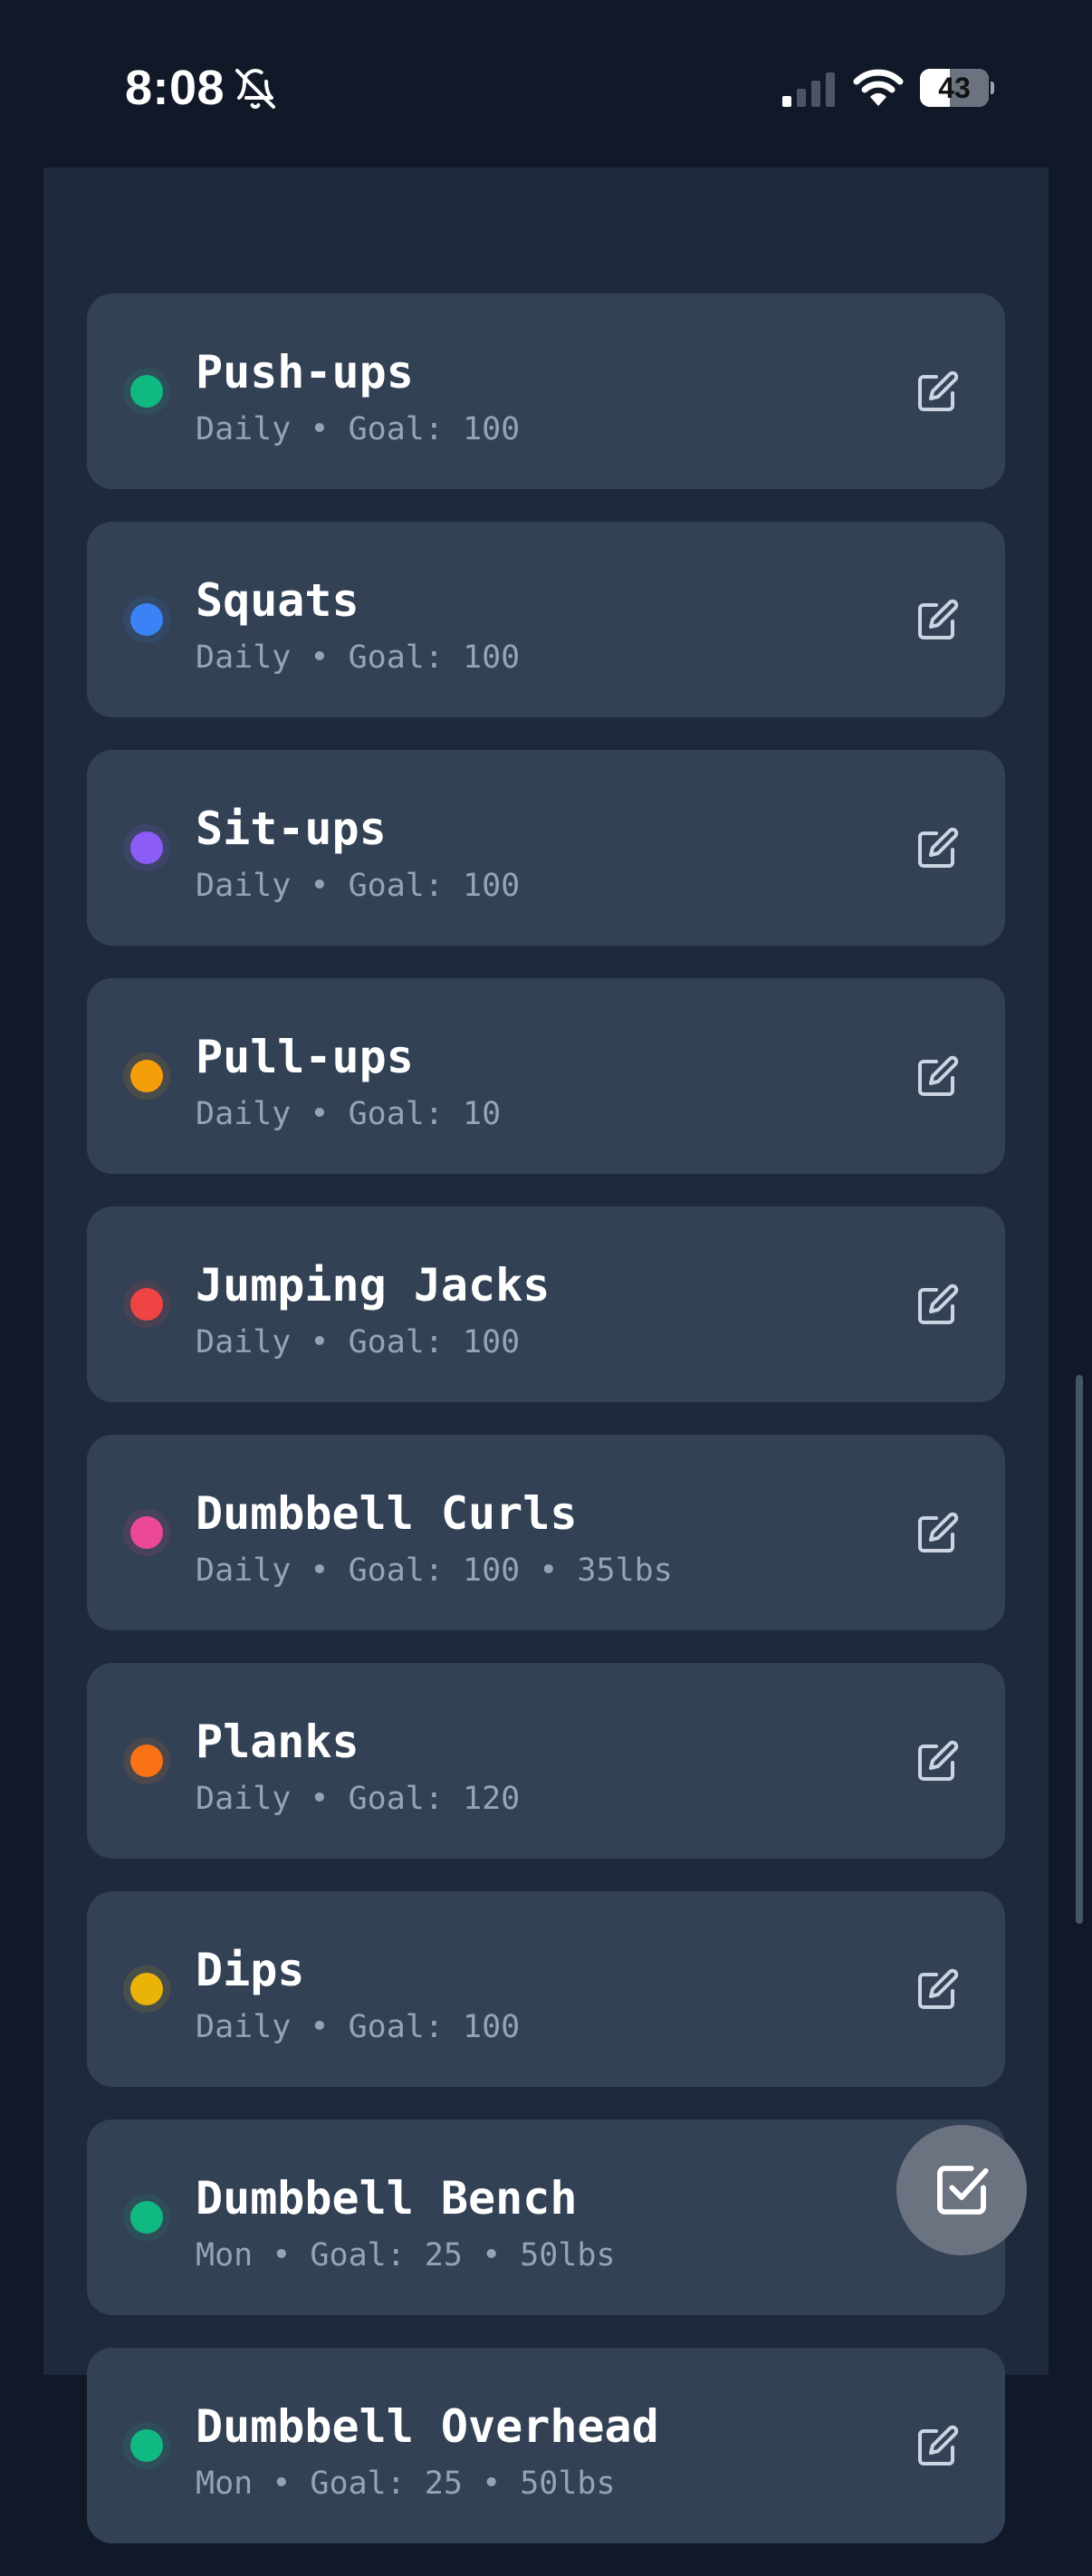  Describe the element at coordinates (546, 848) in the screenshot. I see `exercise-card: Sit-ups Daily • Goal: 100` at that location.